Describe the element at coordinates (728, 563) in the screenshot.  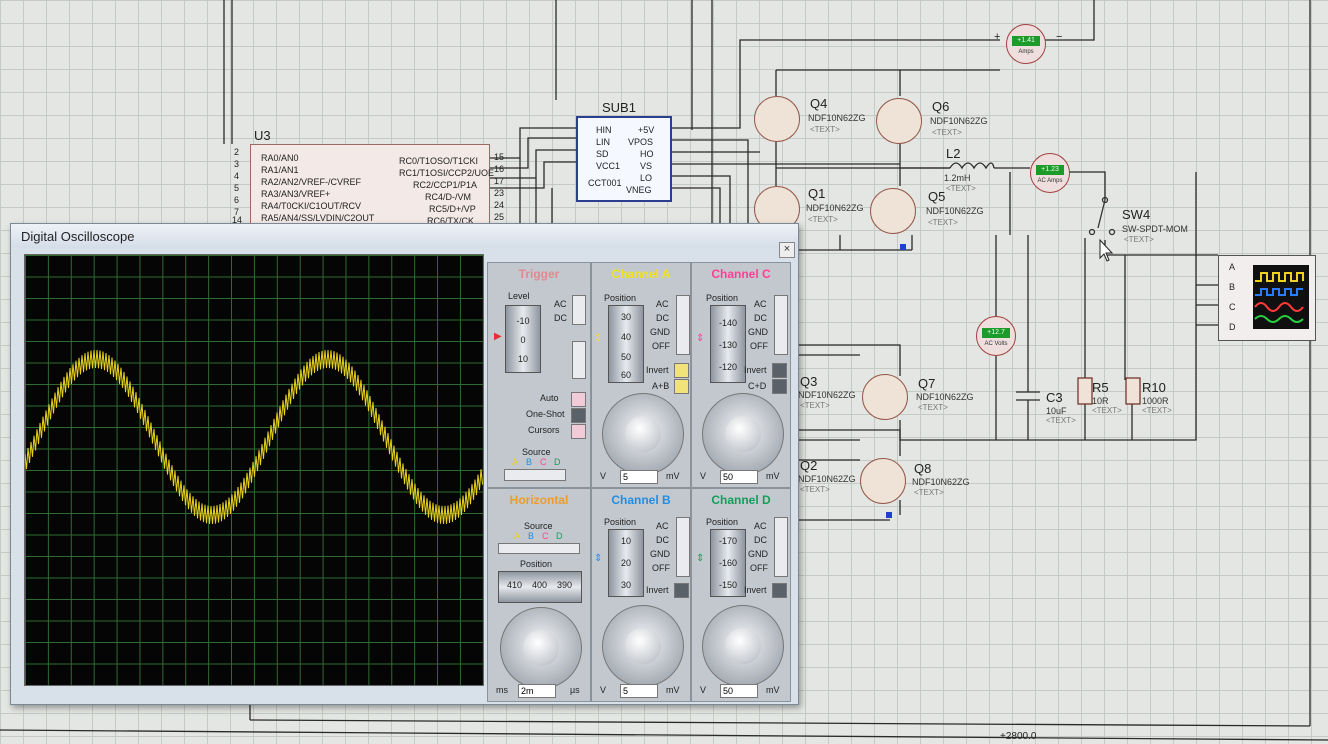
I see `channel-d-position-drum: -170 -160 -150` at that location.